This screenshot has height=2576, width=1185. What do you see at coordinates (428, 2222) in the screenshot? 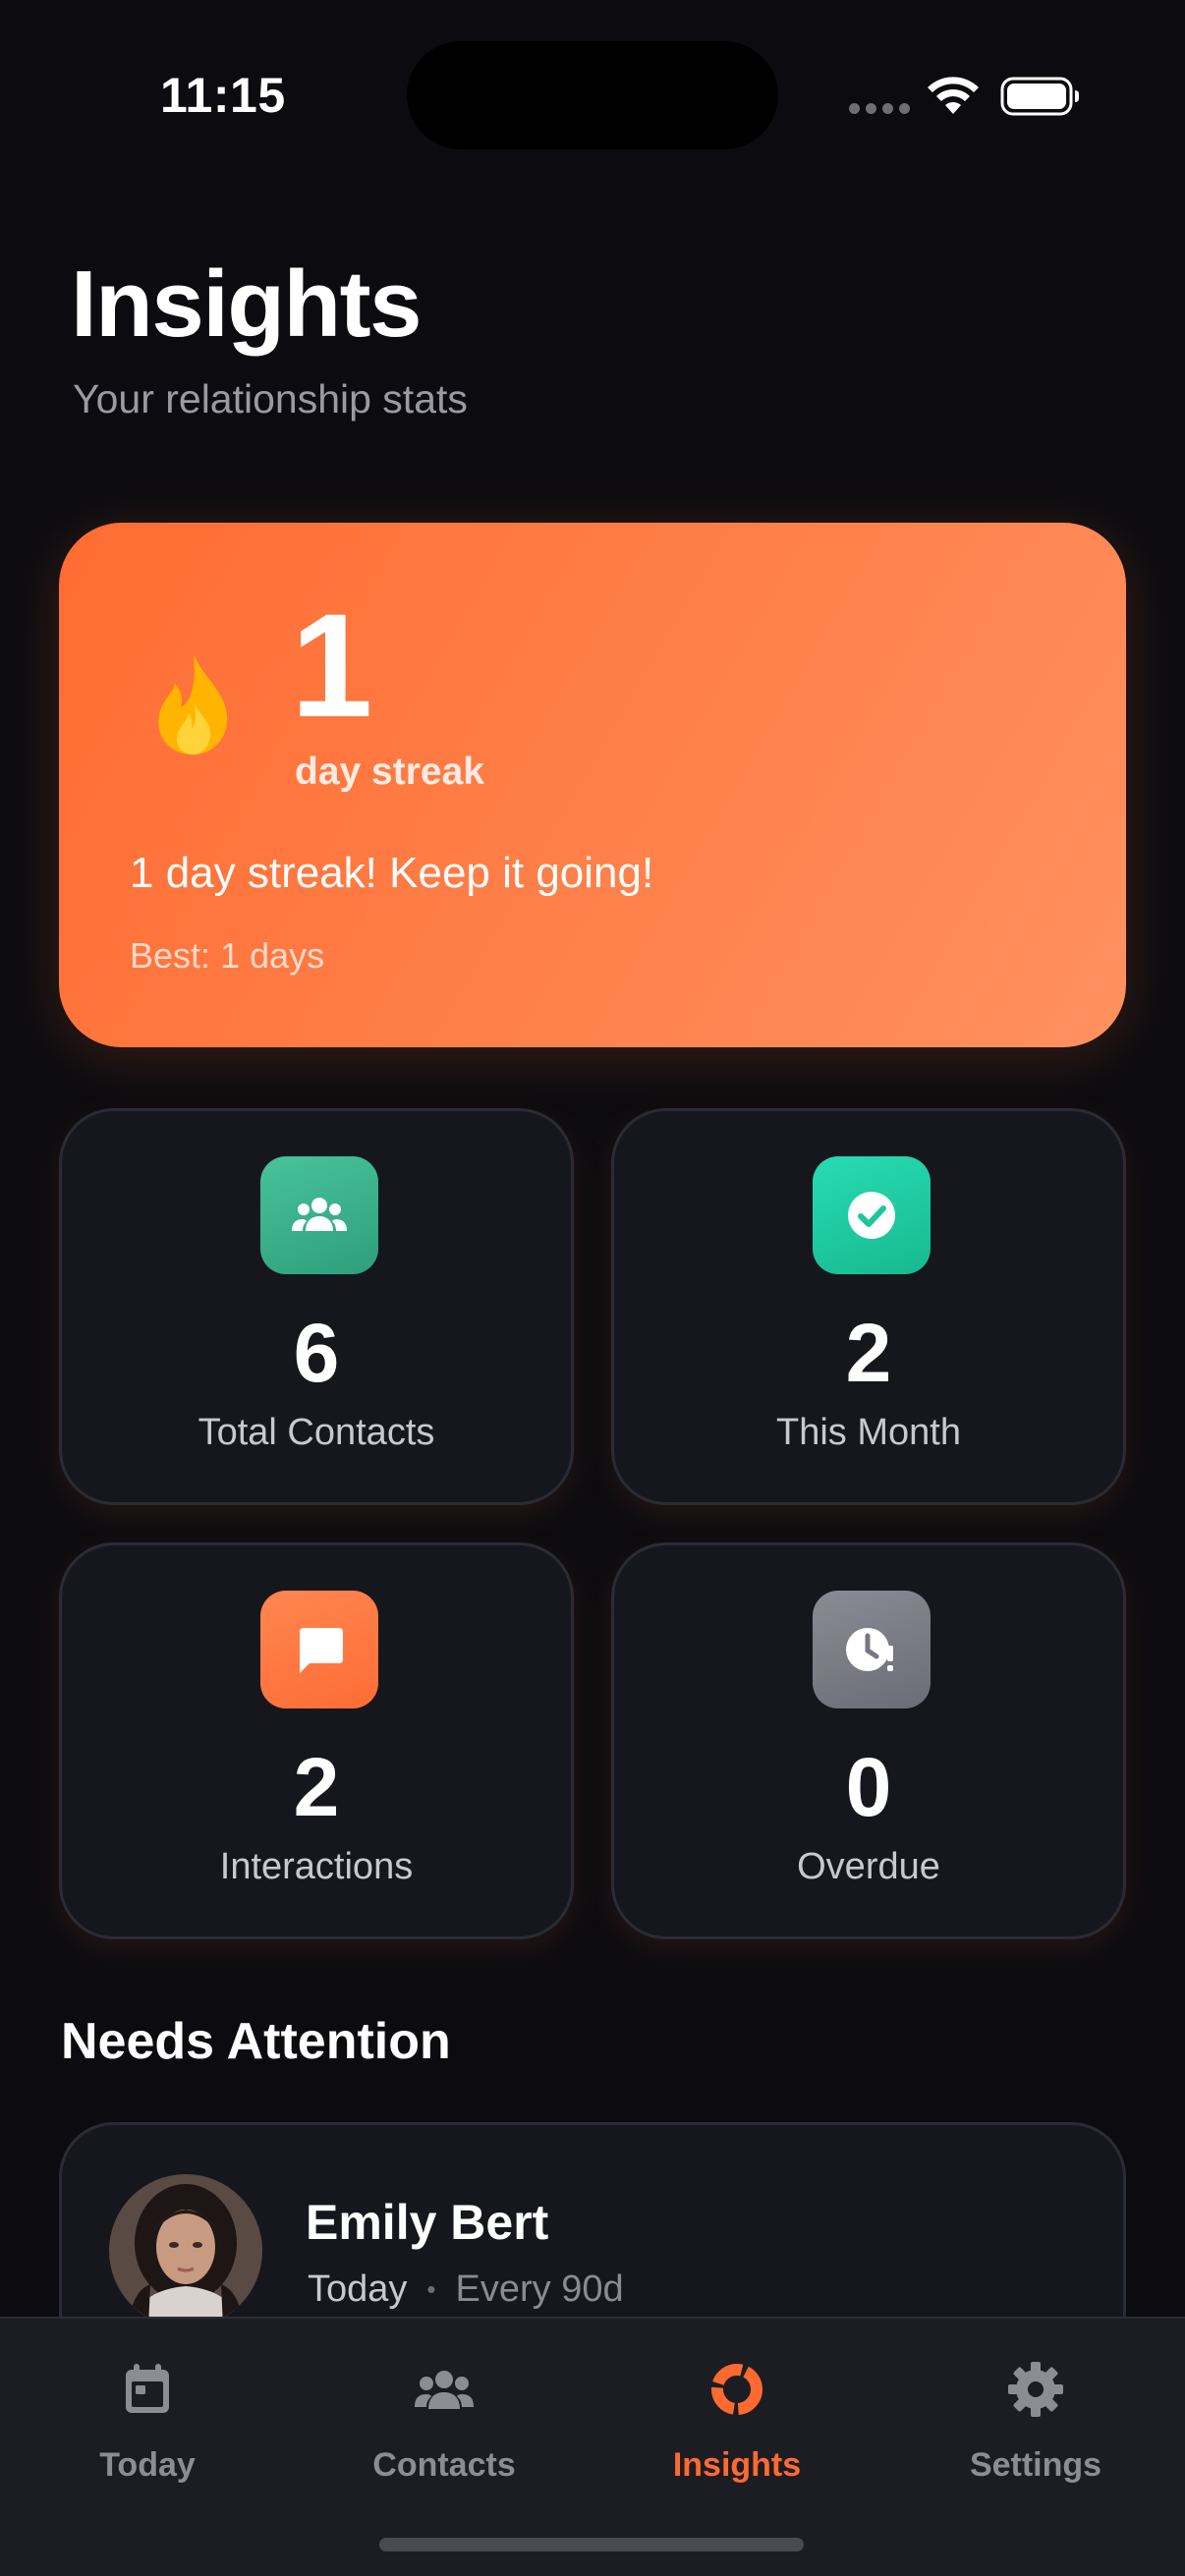
I see `contact-name: Emily Bert` at bounding box center [428, 2222].